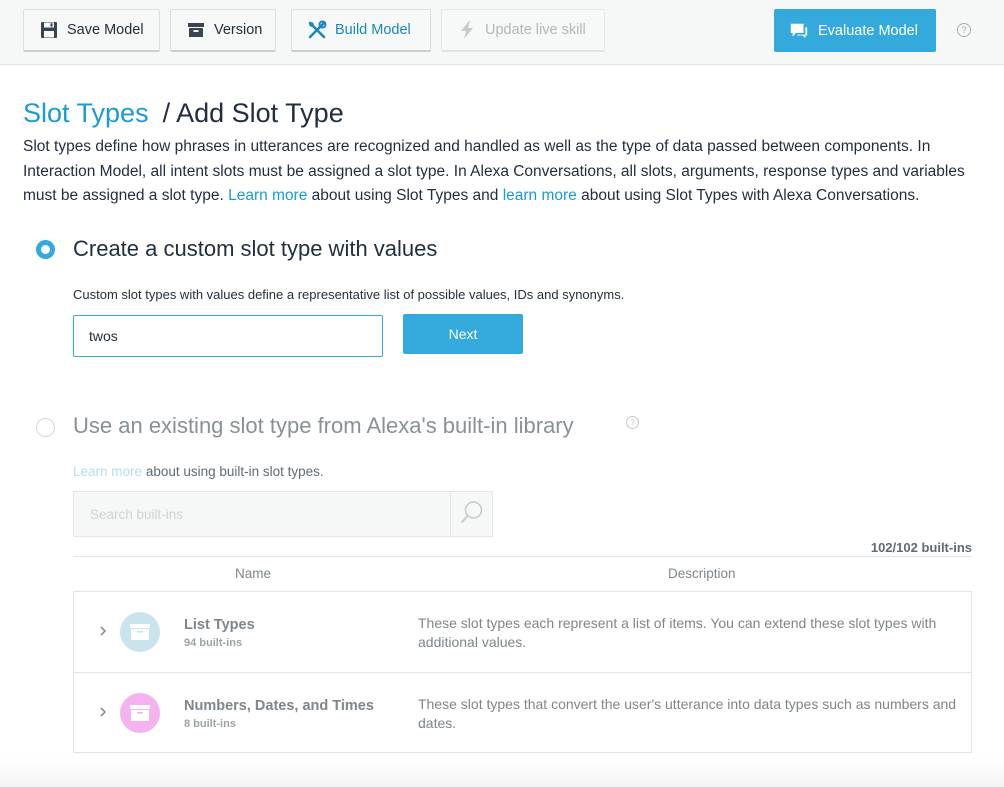 The height and width of the screenshot is (787, 1004). What do you see at coordinates (253, 573) in the screenshot?
I see `column-header-name: Name` at bounding box center [253, 573].